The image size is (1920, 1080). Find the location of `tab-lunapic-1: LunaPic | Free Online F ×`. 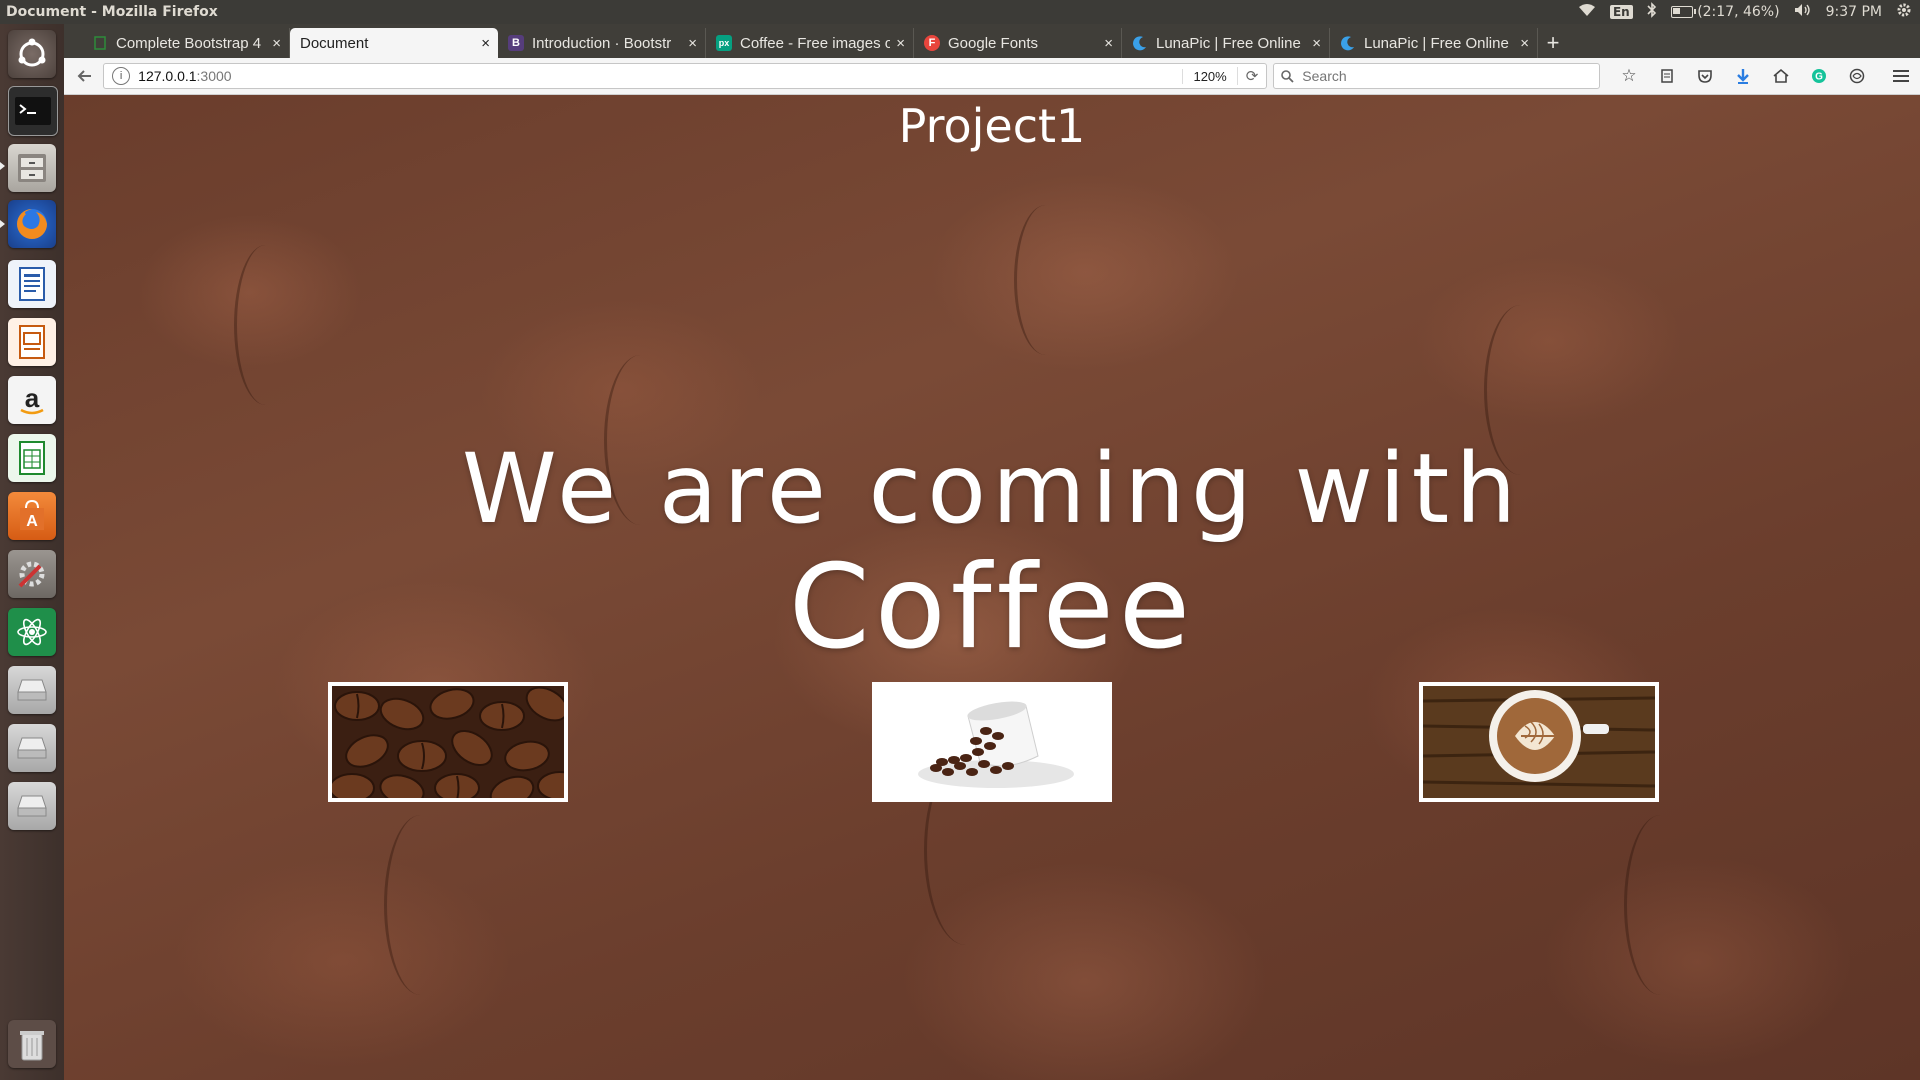

tab-lunapic-1: LunaPic | Free Online F × is located at coordinates (1226, 43).